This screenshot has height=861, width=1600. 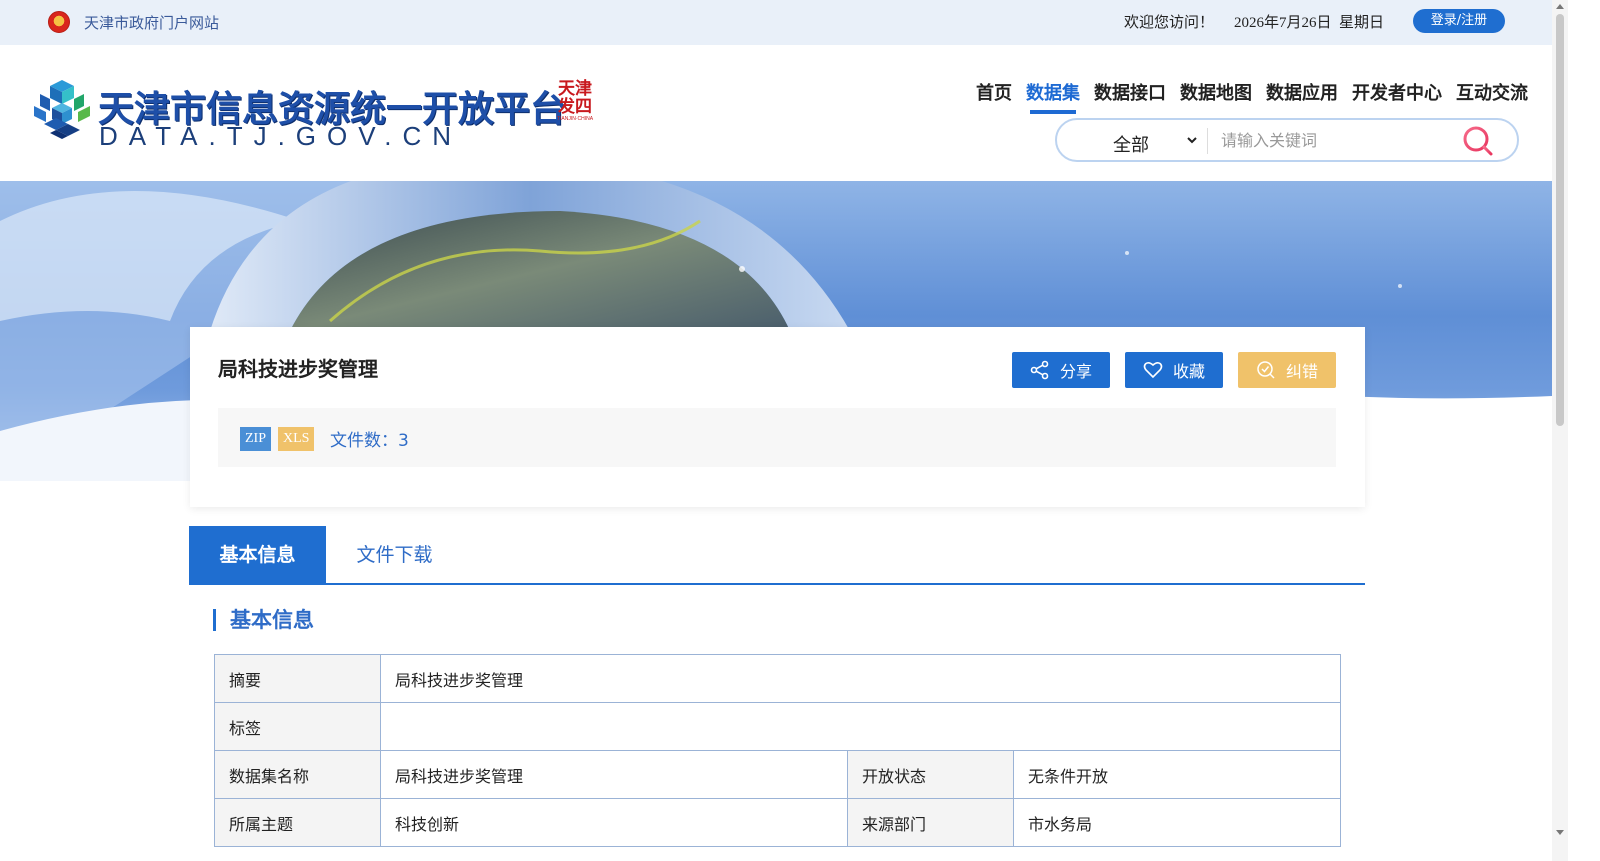 What do you see at coordinates (296, 439) in the screenshot?
I see `format-badge-xls: XLS` at bounding box center [296, 439].